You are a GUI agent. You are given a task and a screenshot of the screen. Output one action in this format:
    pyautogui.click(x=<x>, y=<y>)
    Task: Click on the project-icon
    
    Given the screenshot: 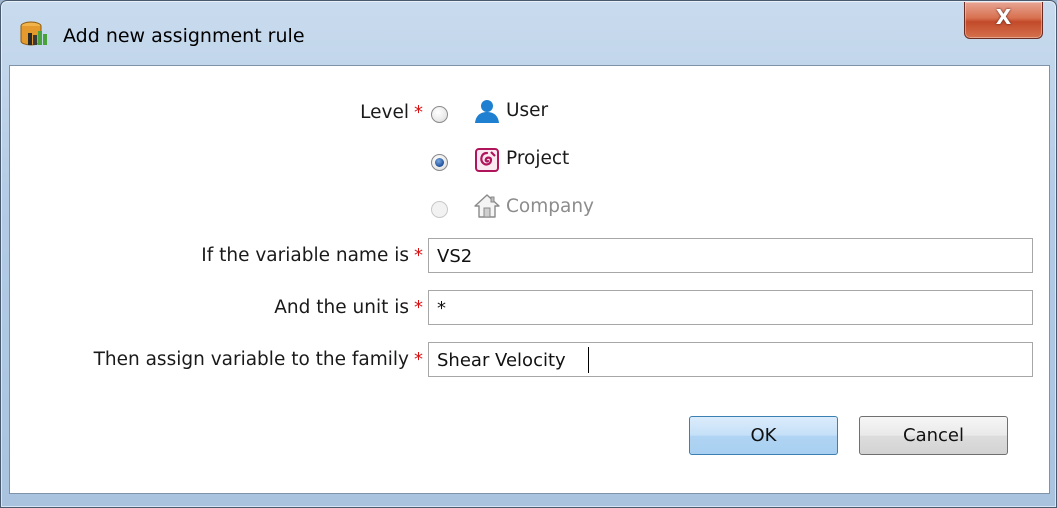 What is the action you would take?
    pyautogui.click(x=487, y=160)
    